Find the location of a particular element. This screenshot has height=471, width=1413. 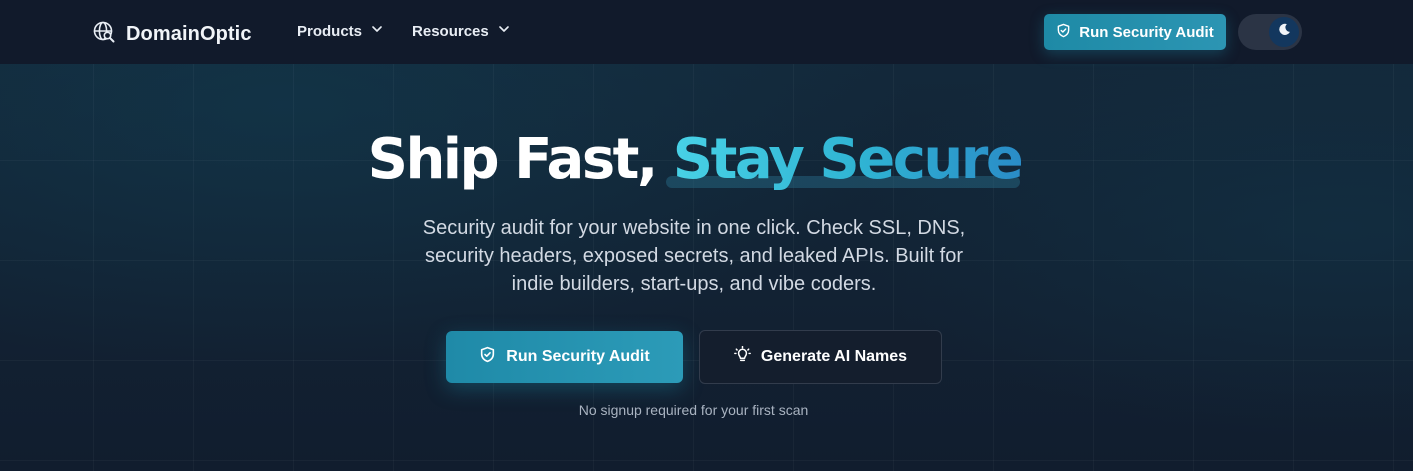

theme-toggle-knob is located at coordinates (1284, 32).